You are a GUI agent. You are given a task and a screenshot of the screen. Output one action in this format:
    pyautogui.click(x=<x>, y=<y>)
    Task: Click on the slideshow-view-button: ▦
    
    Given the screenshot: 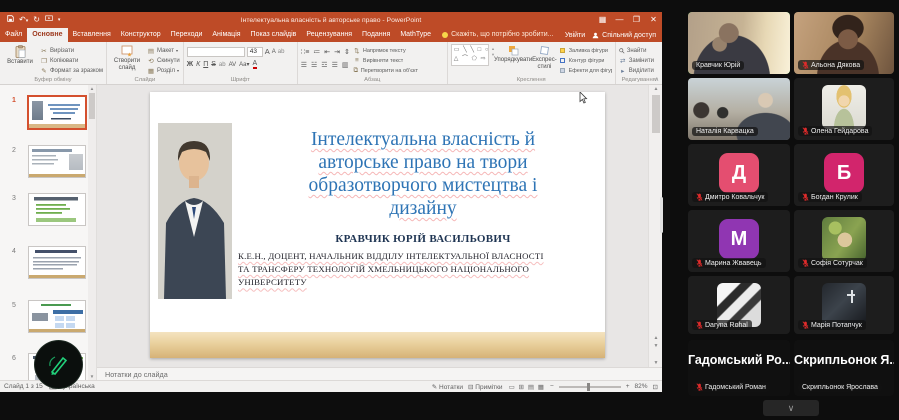 What is the action you would take?
    pyautogui.click(x=541, y=387)
    